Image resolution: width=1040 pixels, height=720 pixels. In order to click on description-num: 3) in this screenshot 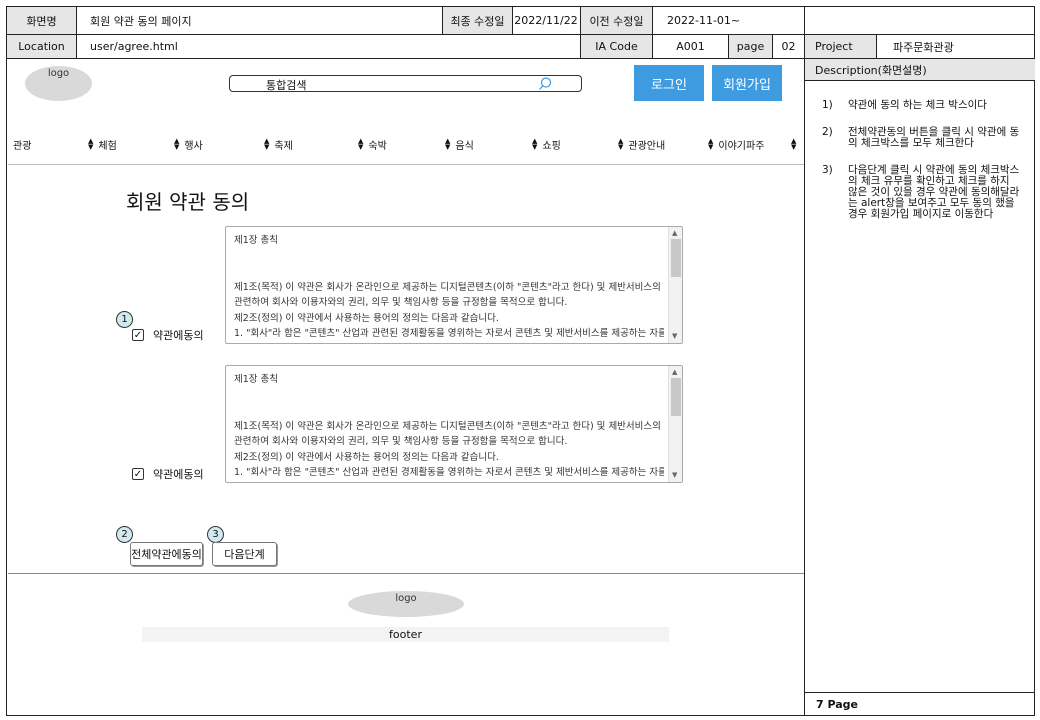, I will do `click(827, 170)`.